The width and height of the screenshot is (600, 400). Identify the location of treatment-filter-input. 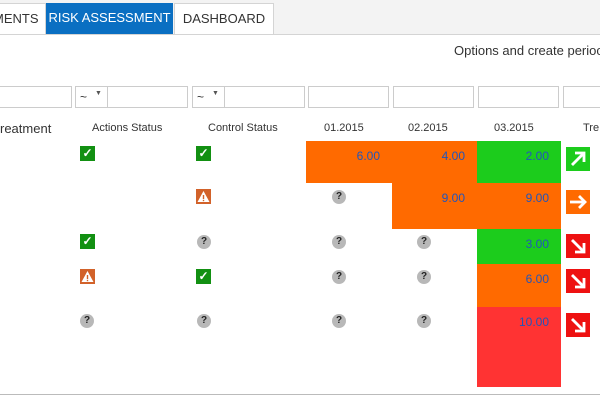
(36, 97).